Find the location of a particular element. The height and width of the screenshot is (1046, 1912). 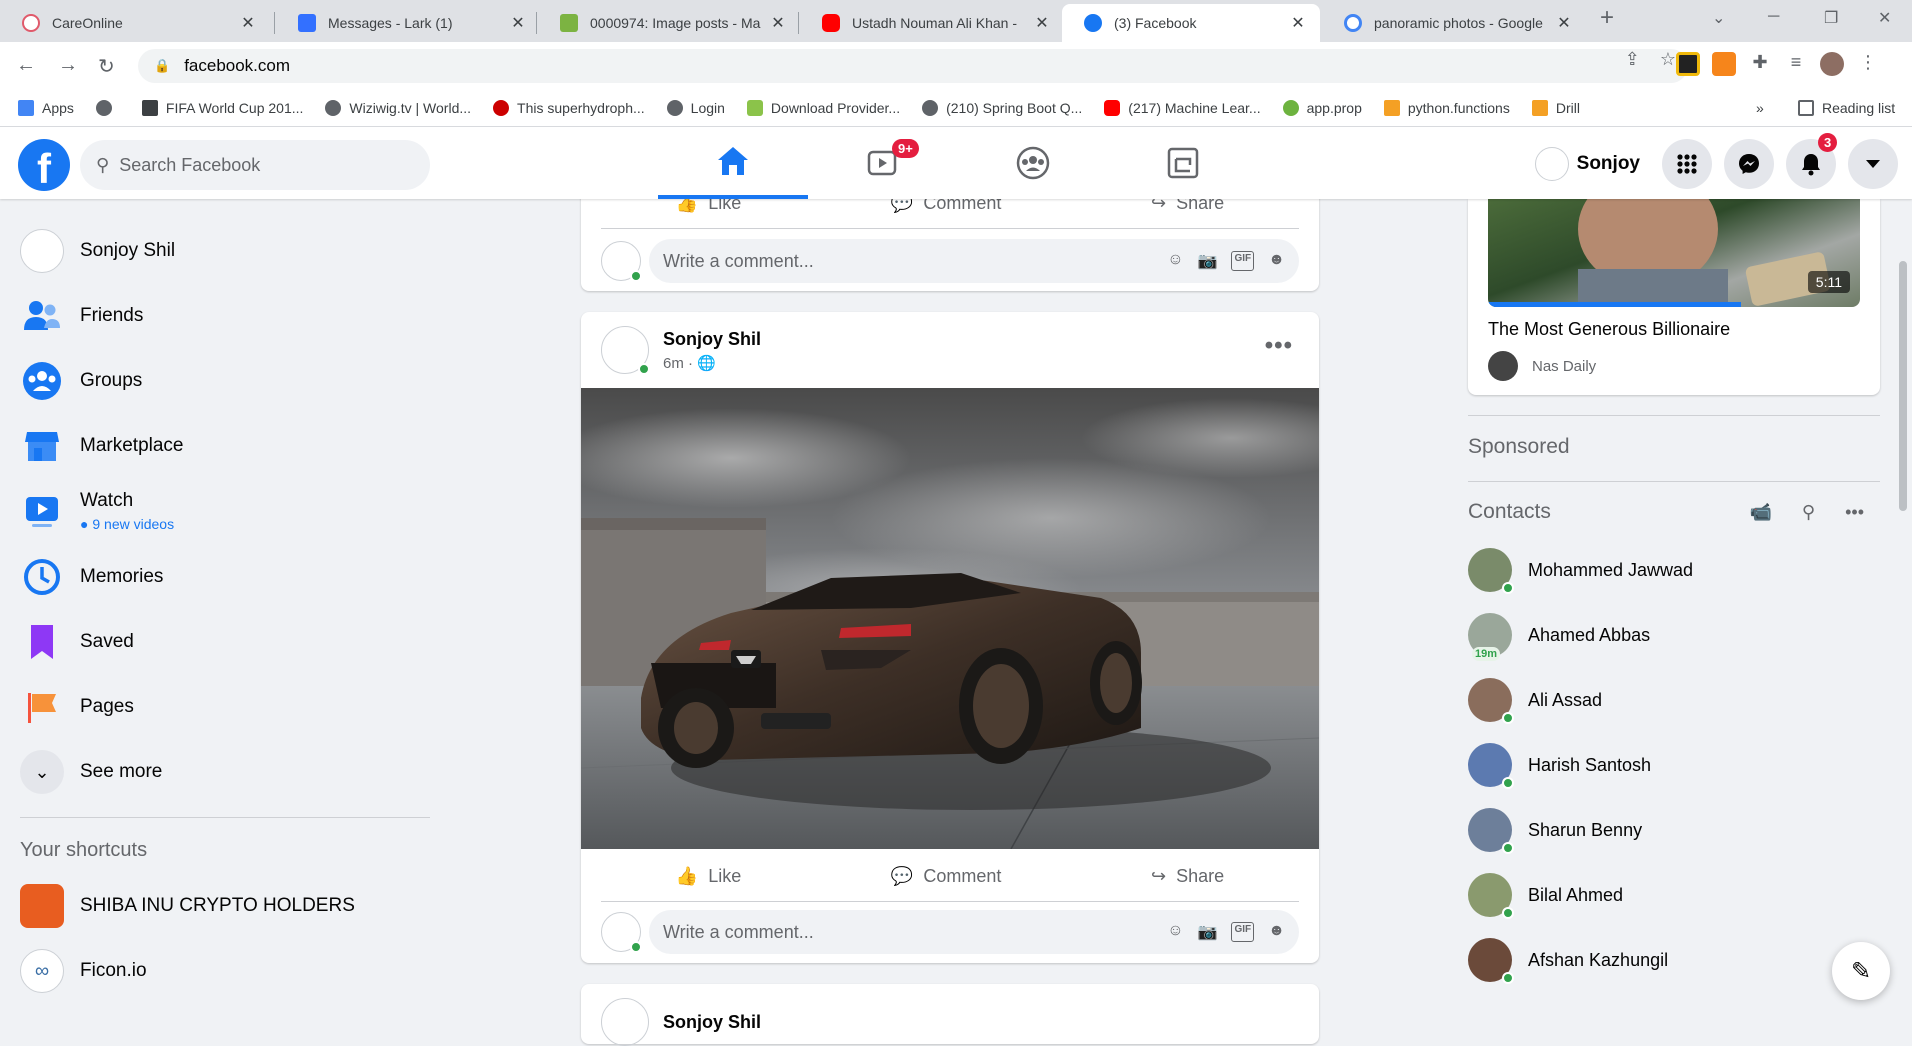

notifications-button: 3 is located at coordinates (1812, 161).